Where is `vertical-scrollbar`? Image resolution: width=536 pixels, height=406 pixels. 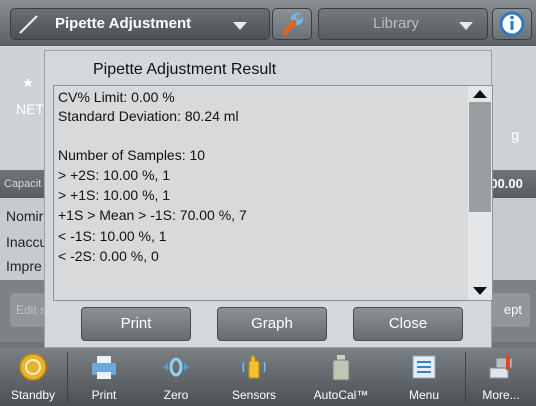 vertical-scrollbar is located at coordinates (480, 193).